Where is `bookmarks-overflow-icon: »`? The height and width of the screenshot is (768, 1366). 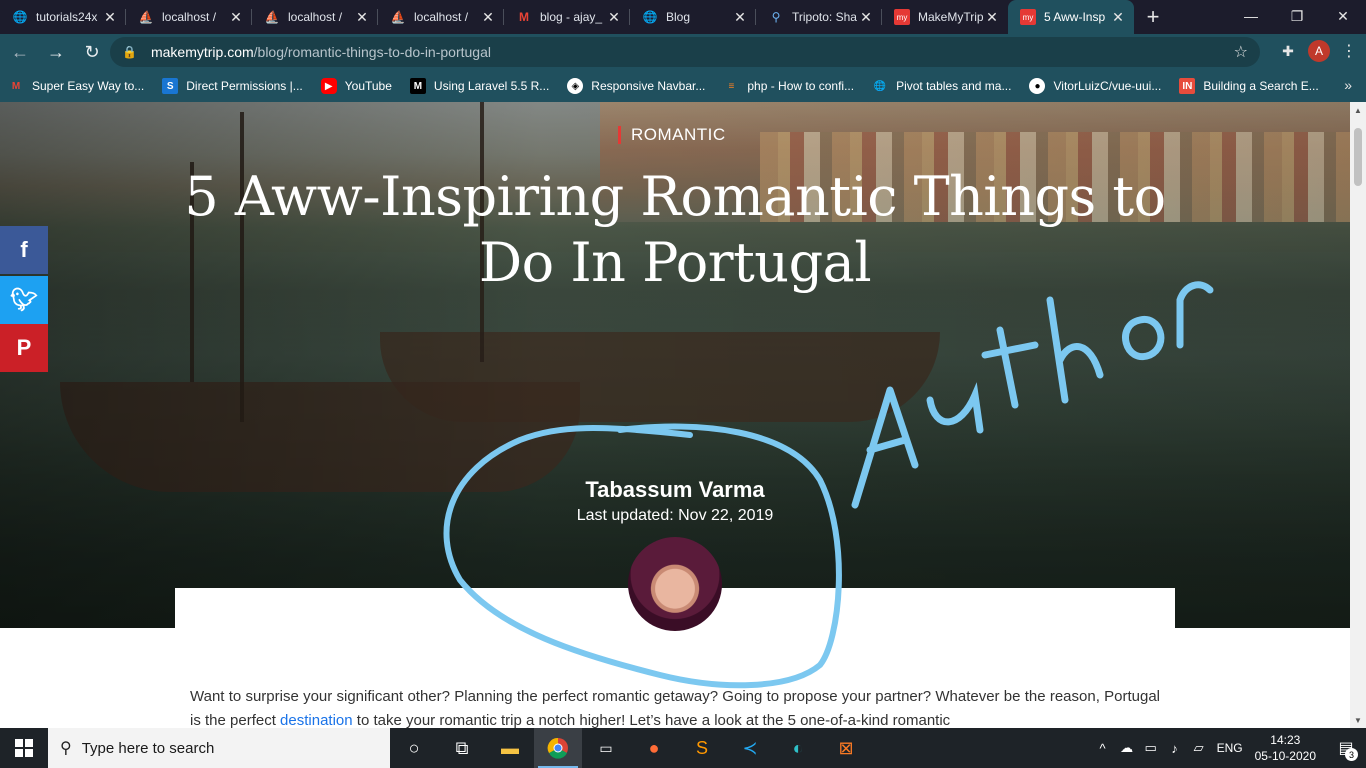
bookmarks-overflow-icon: » is located at coordinates (1348, 85).